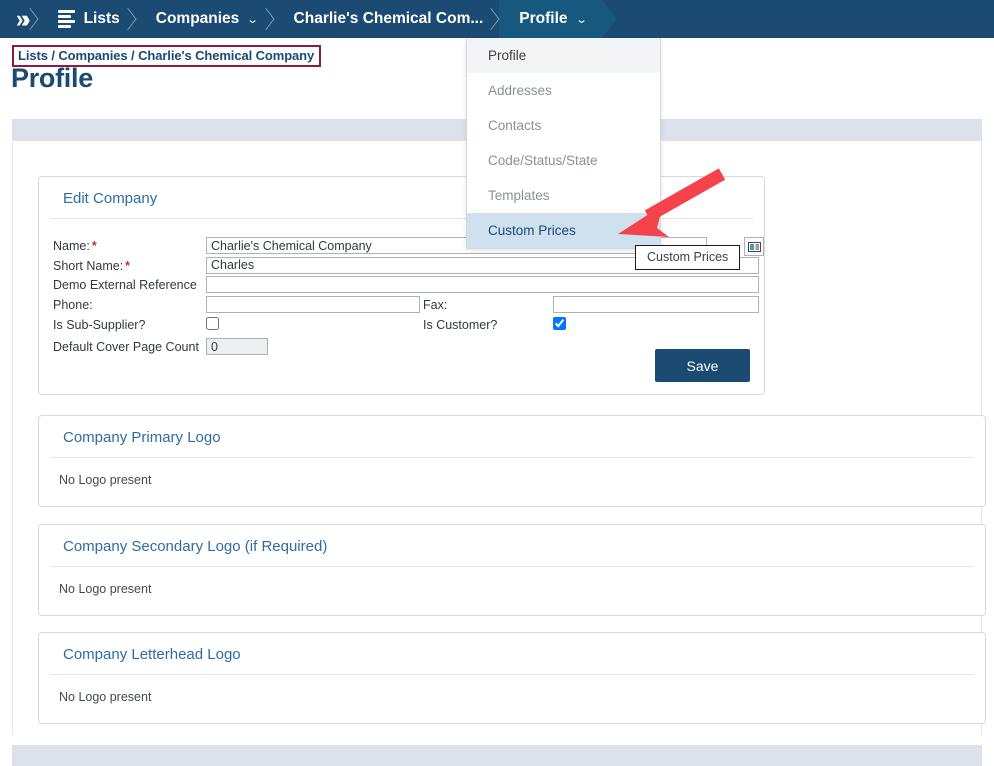 This screenshot has height=766, width=994. Describe the element at coordinates (460, 325) in the screenshot. I see `is-customer-label: Is Customer?` at that location.